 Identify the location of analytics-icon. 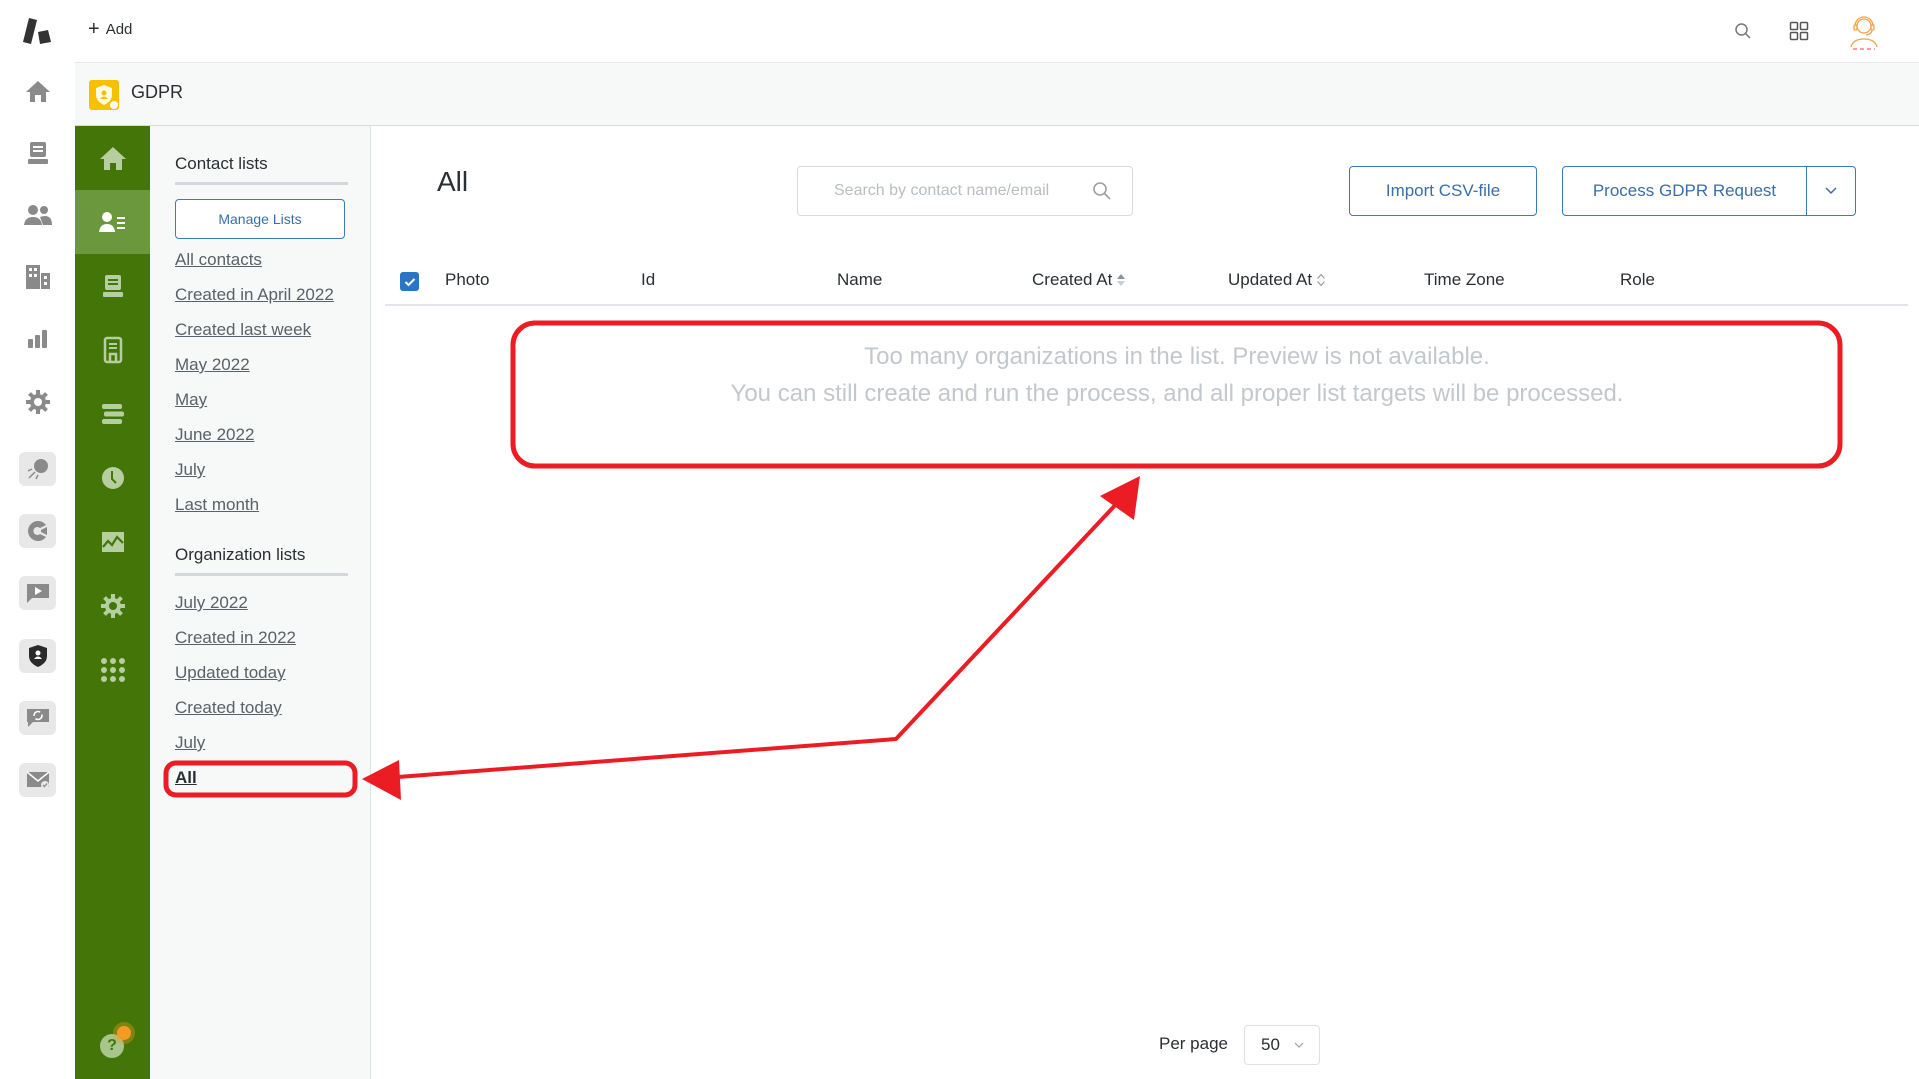
(37, 531).